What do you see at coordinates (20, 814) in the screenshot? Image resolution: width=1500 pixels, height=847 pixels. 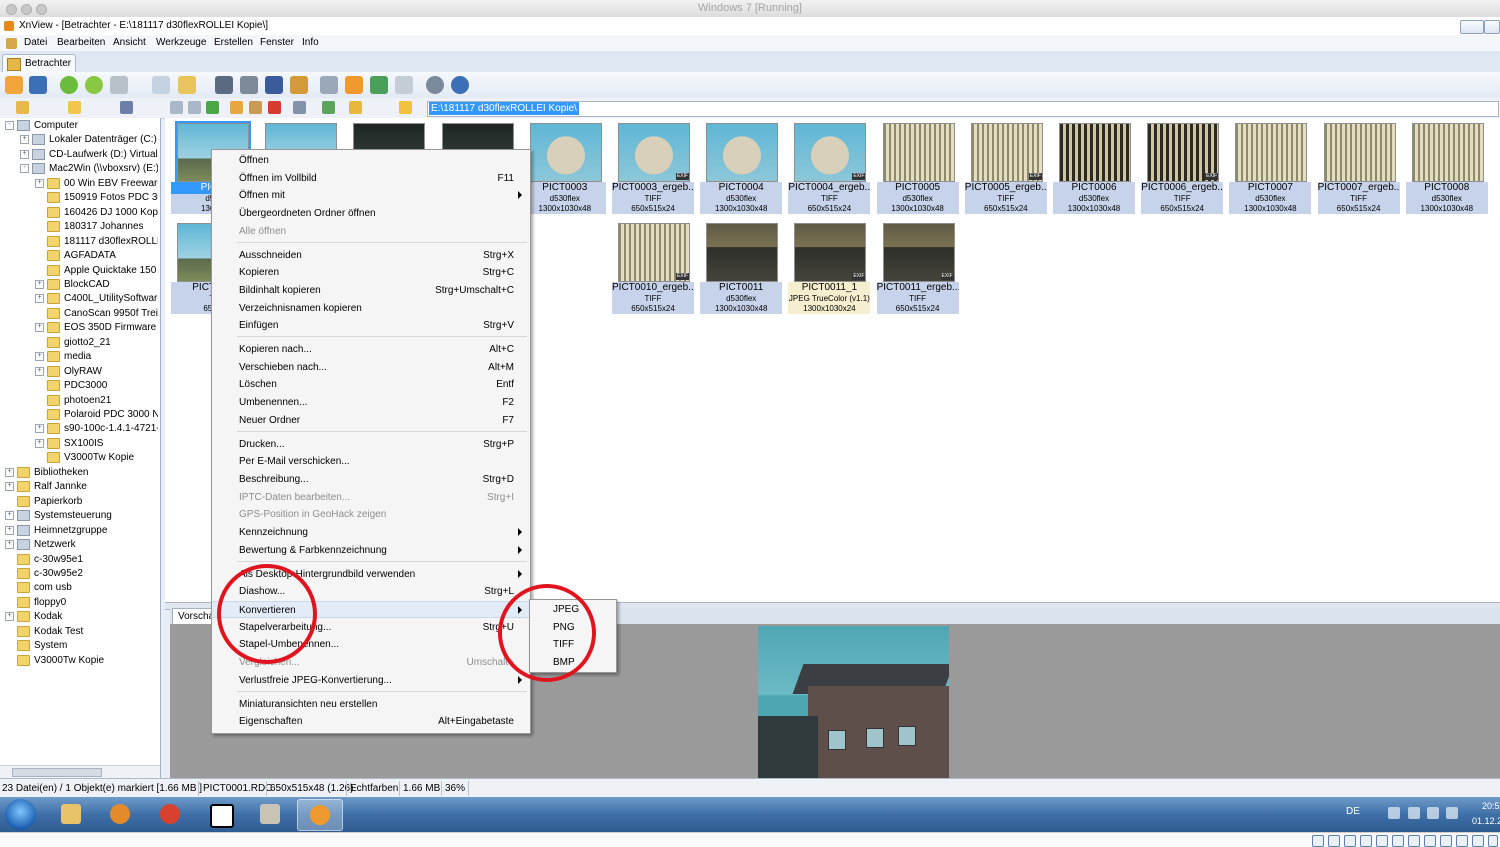 I see `start-button` at bounding box center [20, 814].